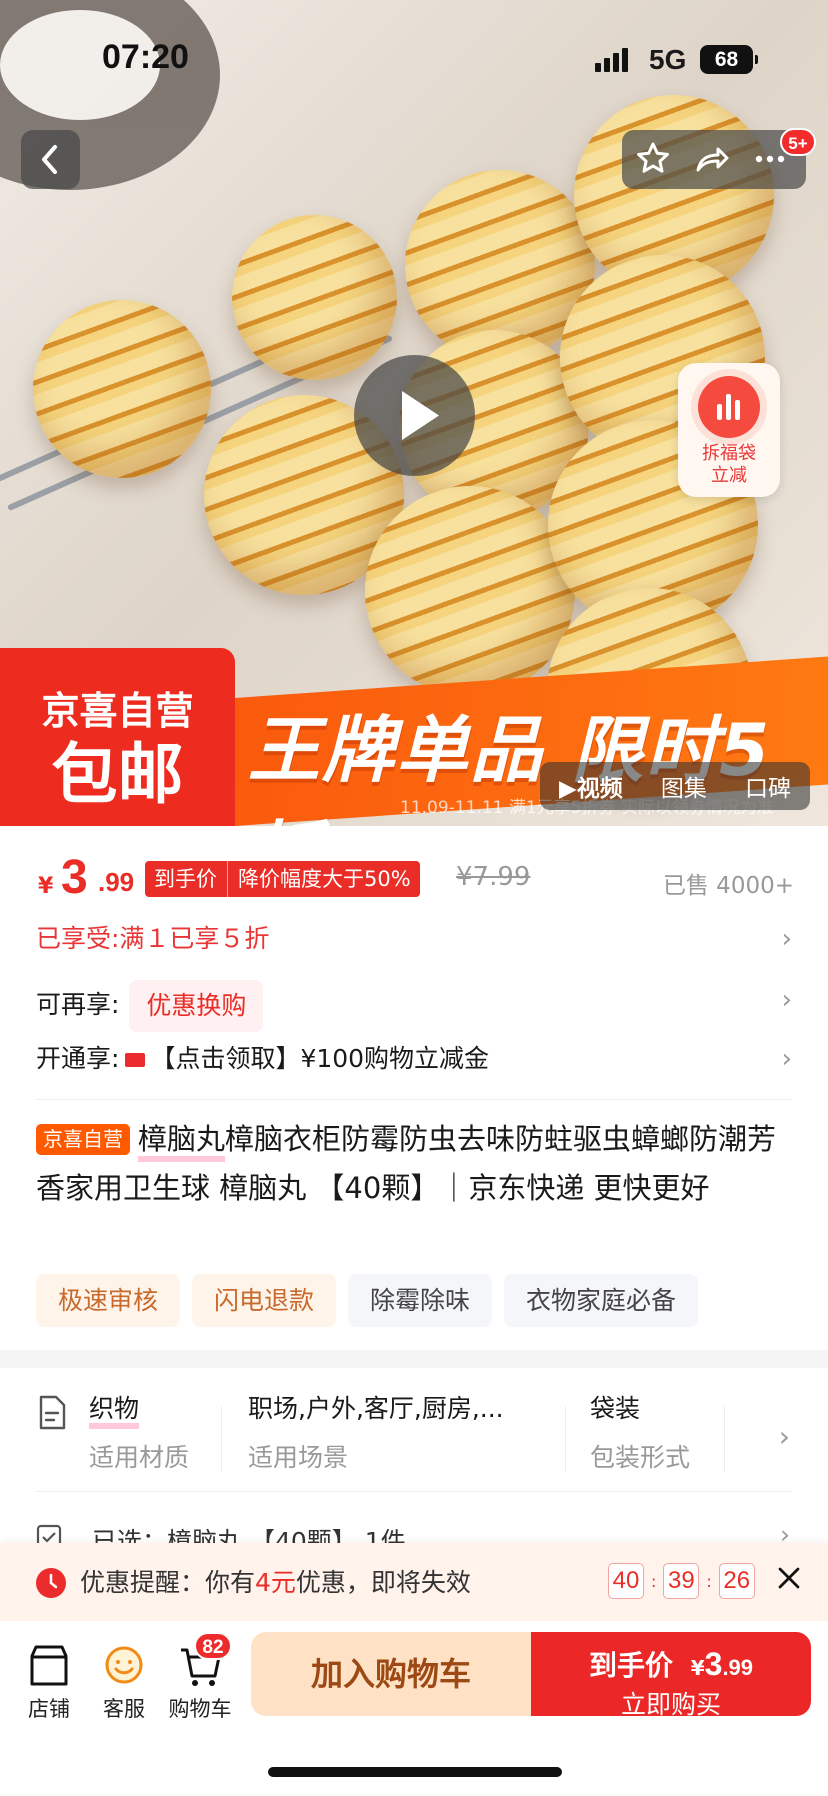 Image resolution: width=828 pixels, height=1796 pixels. Describe the element at coordinates (420, 415) in the screenshot. I see `play-icon` at that location.